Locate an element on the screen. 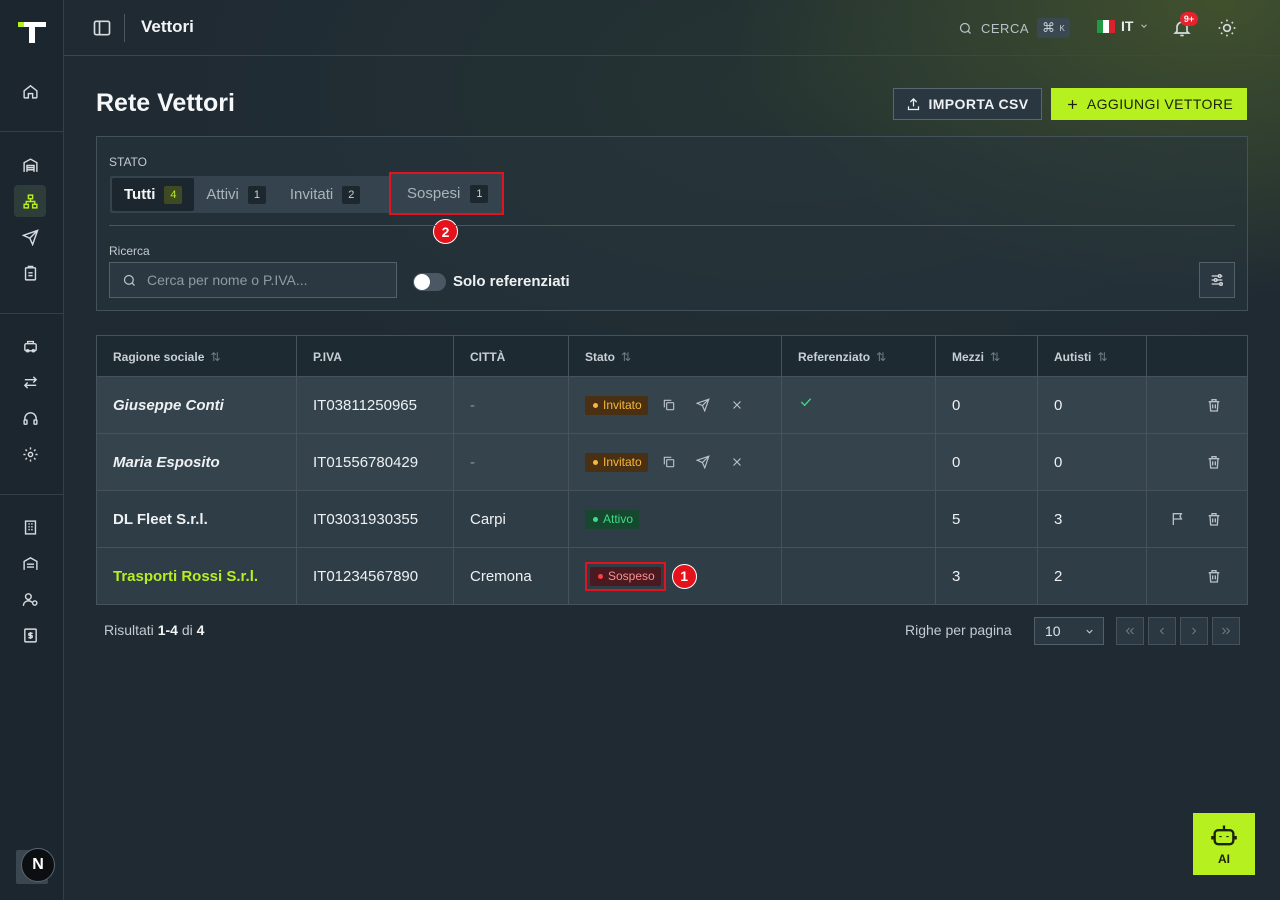 The width and height of the screenshot is (1280, 900). sidebar-item-network is located at coordinates (30, 201).